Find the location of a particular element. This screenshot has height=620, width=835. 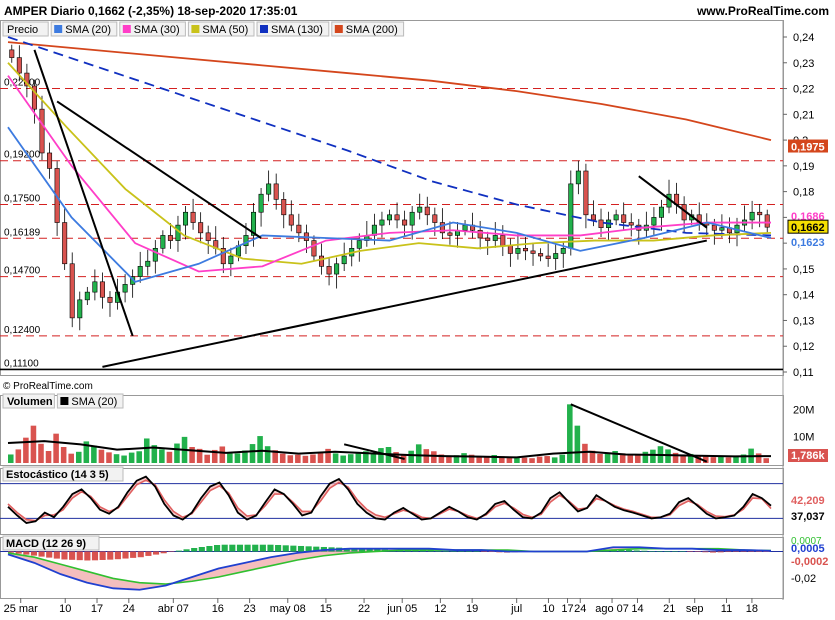

value-tag-text: 0,1662 is located at coordinates (808, 228).